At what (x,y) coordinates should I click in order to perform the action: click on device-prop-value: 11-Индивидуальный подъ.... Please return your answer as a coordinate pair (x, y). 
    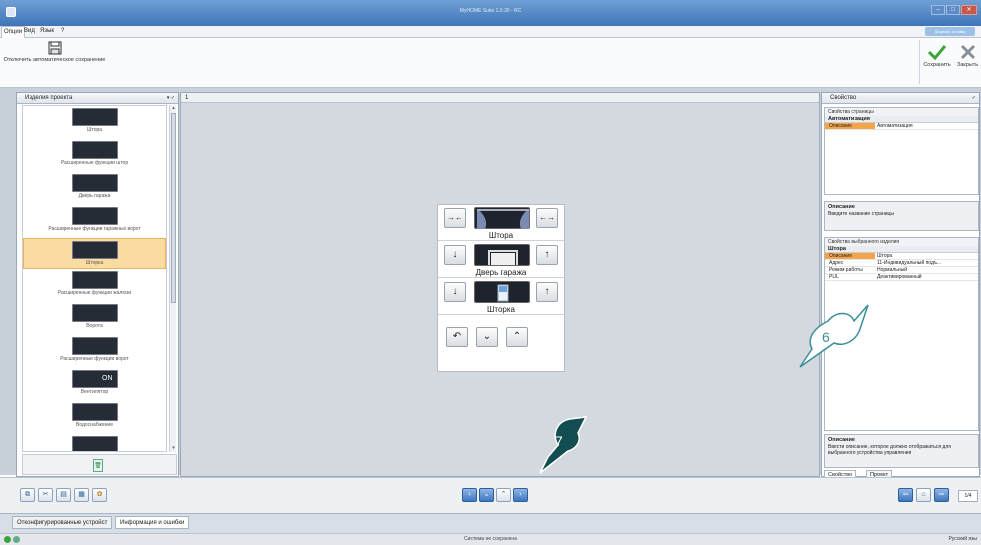
    Looking at the image, I should click on (926, 263).